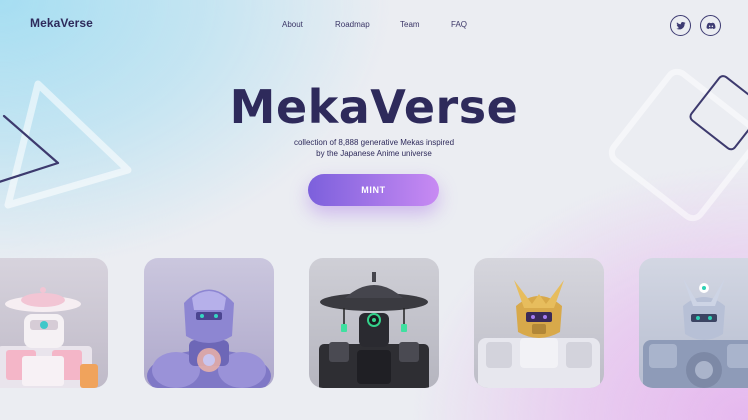  I want to click on meka-robot-5-image, so click(695, 333).